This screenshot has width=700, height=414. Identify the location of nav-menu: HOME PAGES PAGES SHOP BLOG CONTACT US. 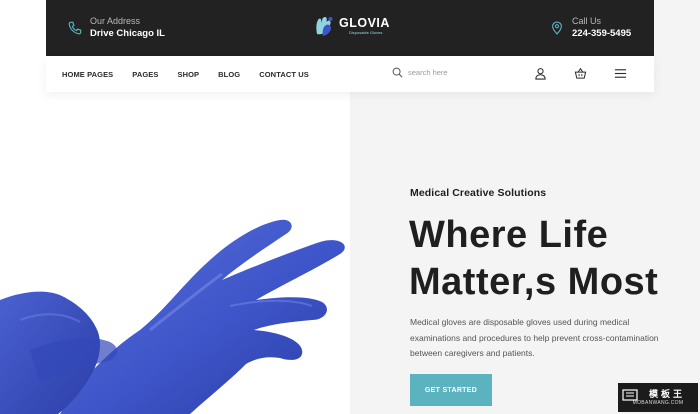
(195, 74).